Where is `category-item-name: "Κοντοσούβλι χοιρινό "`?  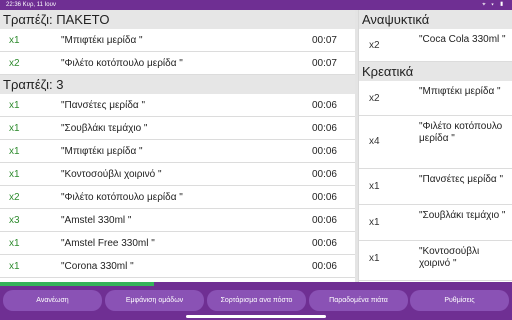 category-item-name: "Κοντοσούβλι χοιρινό " is located at coordinates (449, 257).